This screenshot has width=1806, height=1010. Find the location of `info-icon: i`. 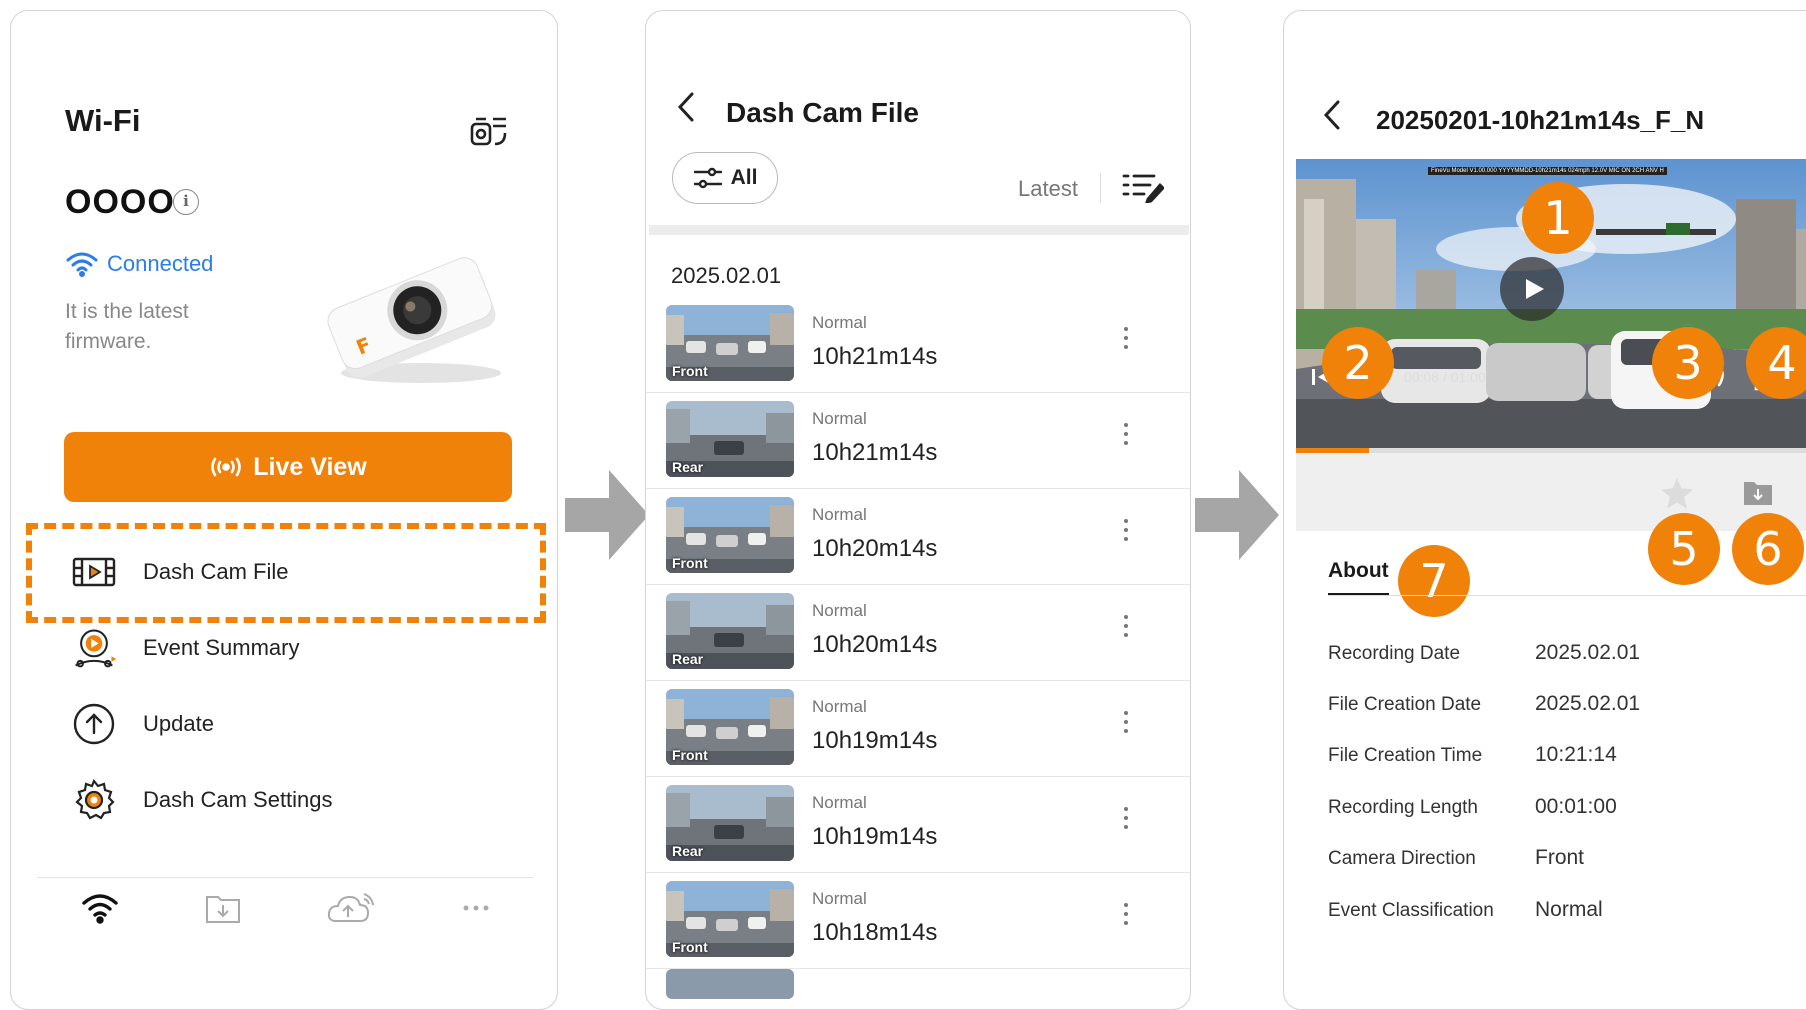

info-icon: i is located at coordinates (186, 202).